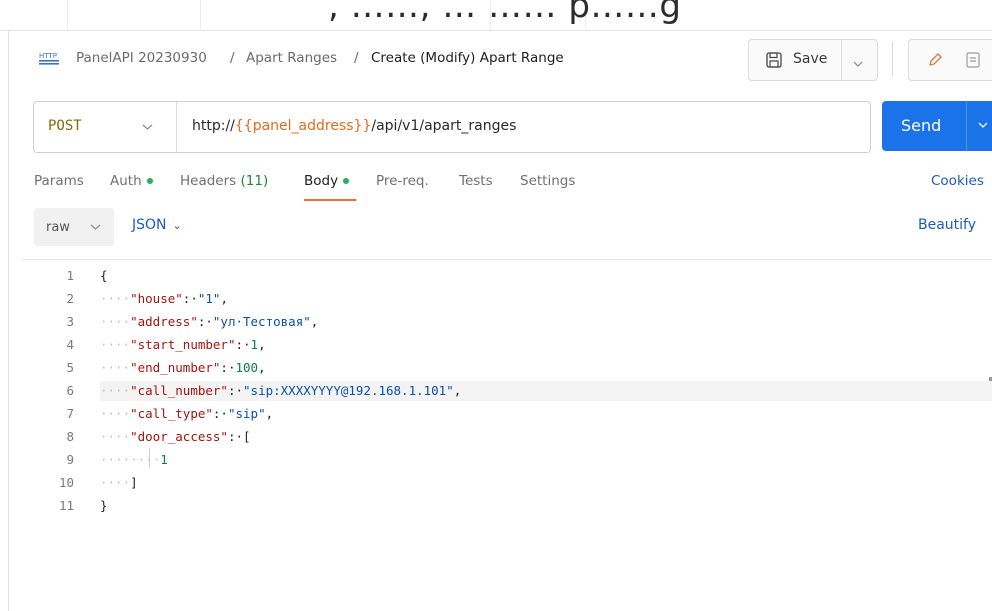 This screenshot has height=611, width=992. I want to click on save-button: Save, so click(813, 60).